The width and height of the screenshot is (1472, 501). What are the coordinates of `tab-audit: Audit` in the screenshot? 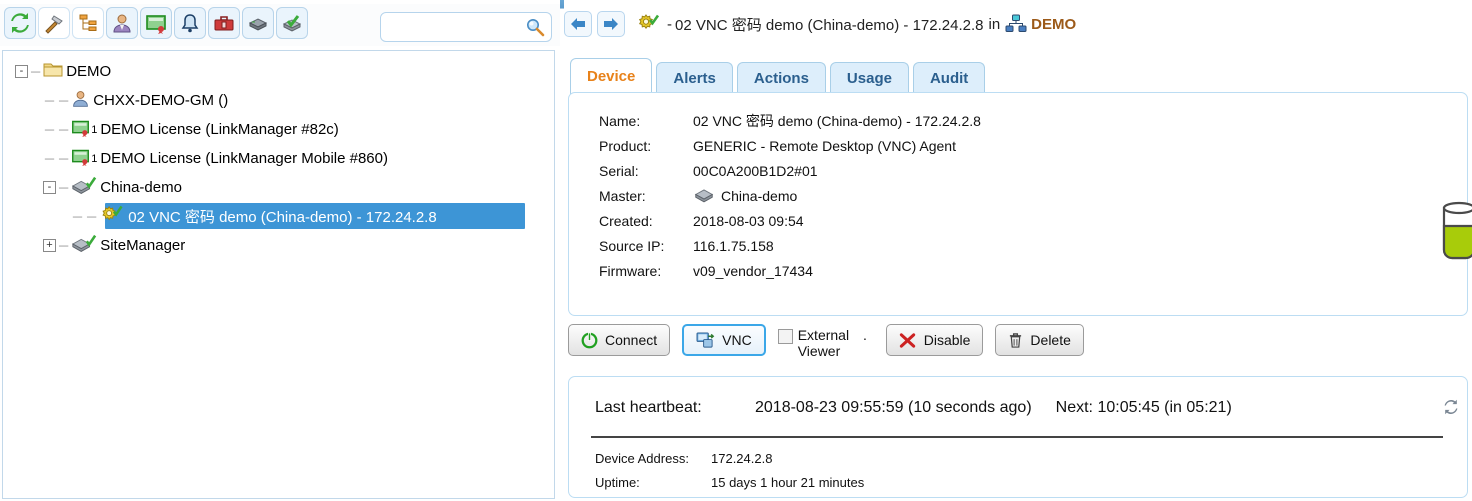 It's located at (949, 78).